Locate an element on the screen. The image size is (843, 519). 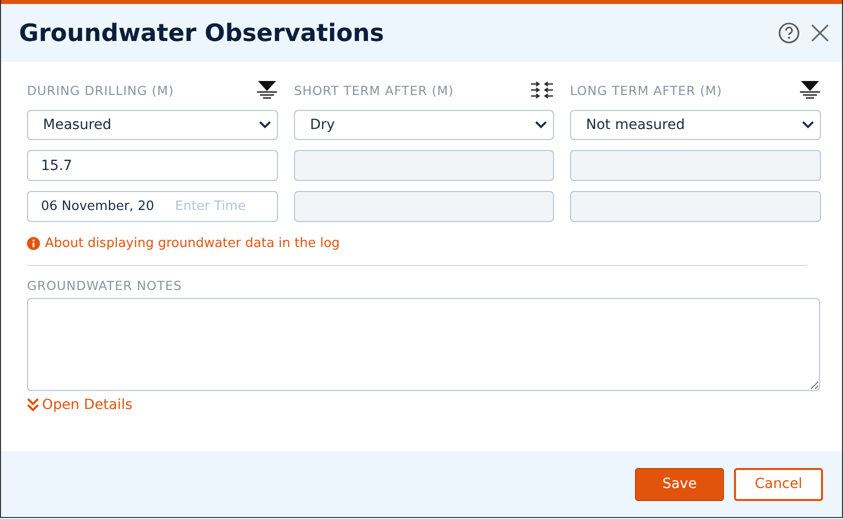
open-details-link: Open Details is located at coordinates (79, 405).